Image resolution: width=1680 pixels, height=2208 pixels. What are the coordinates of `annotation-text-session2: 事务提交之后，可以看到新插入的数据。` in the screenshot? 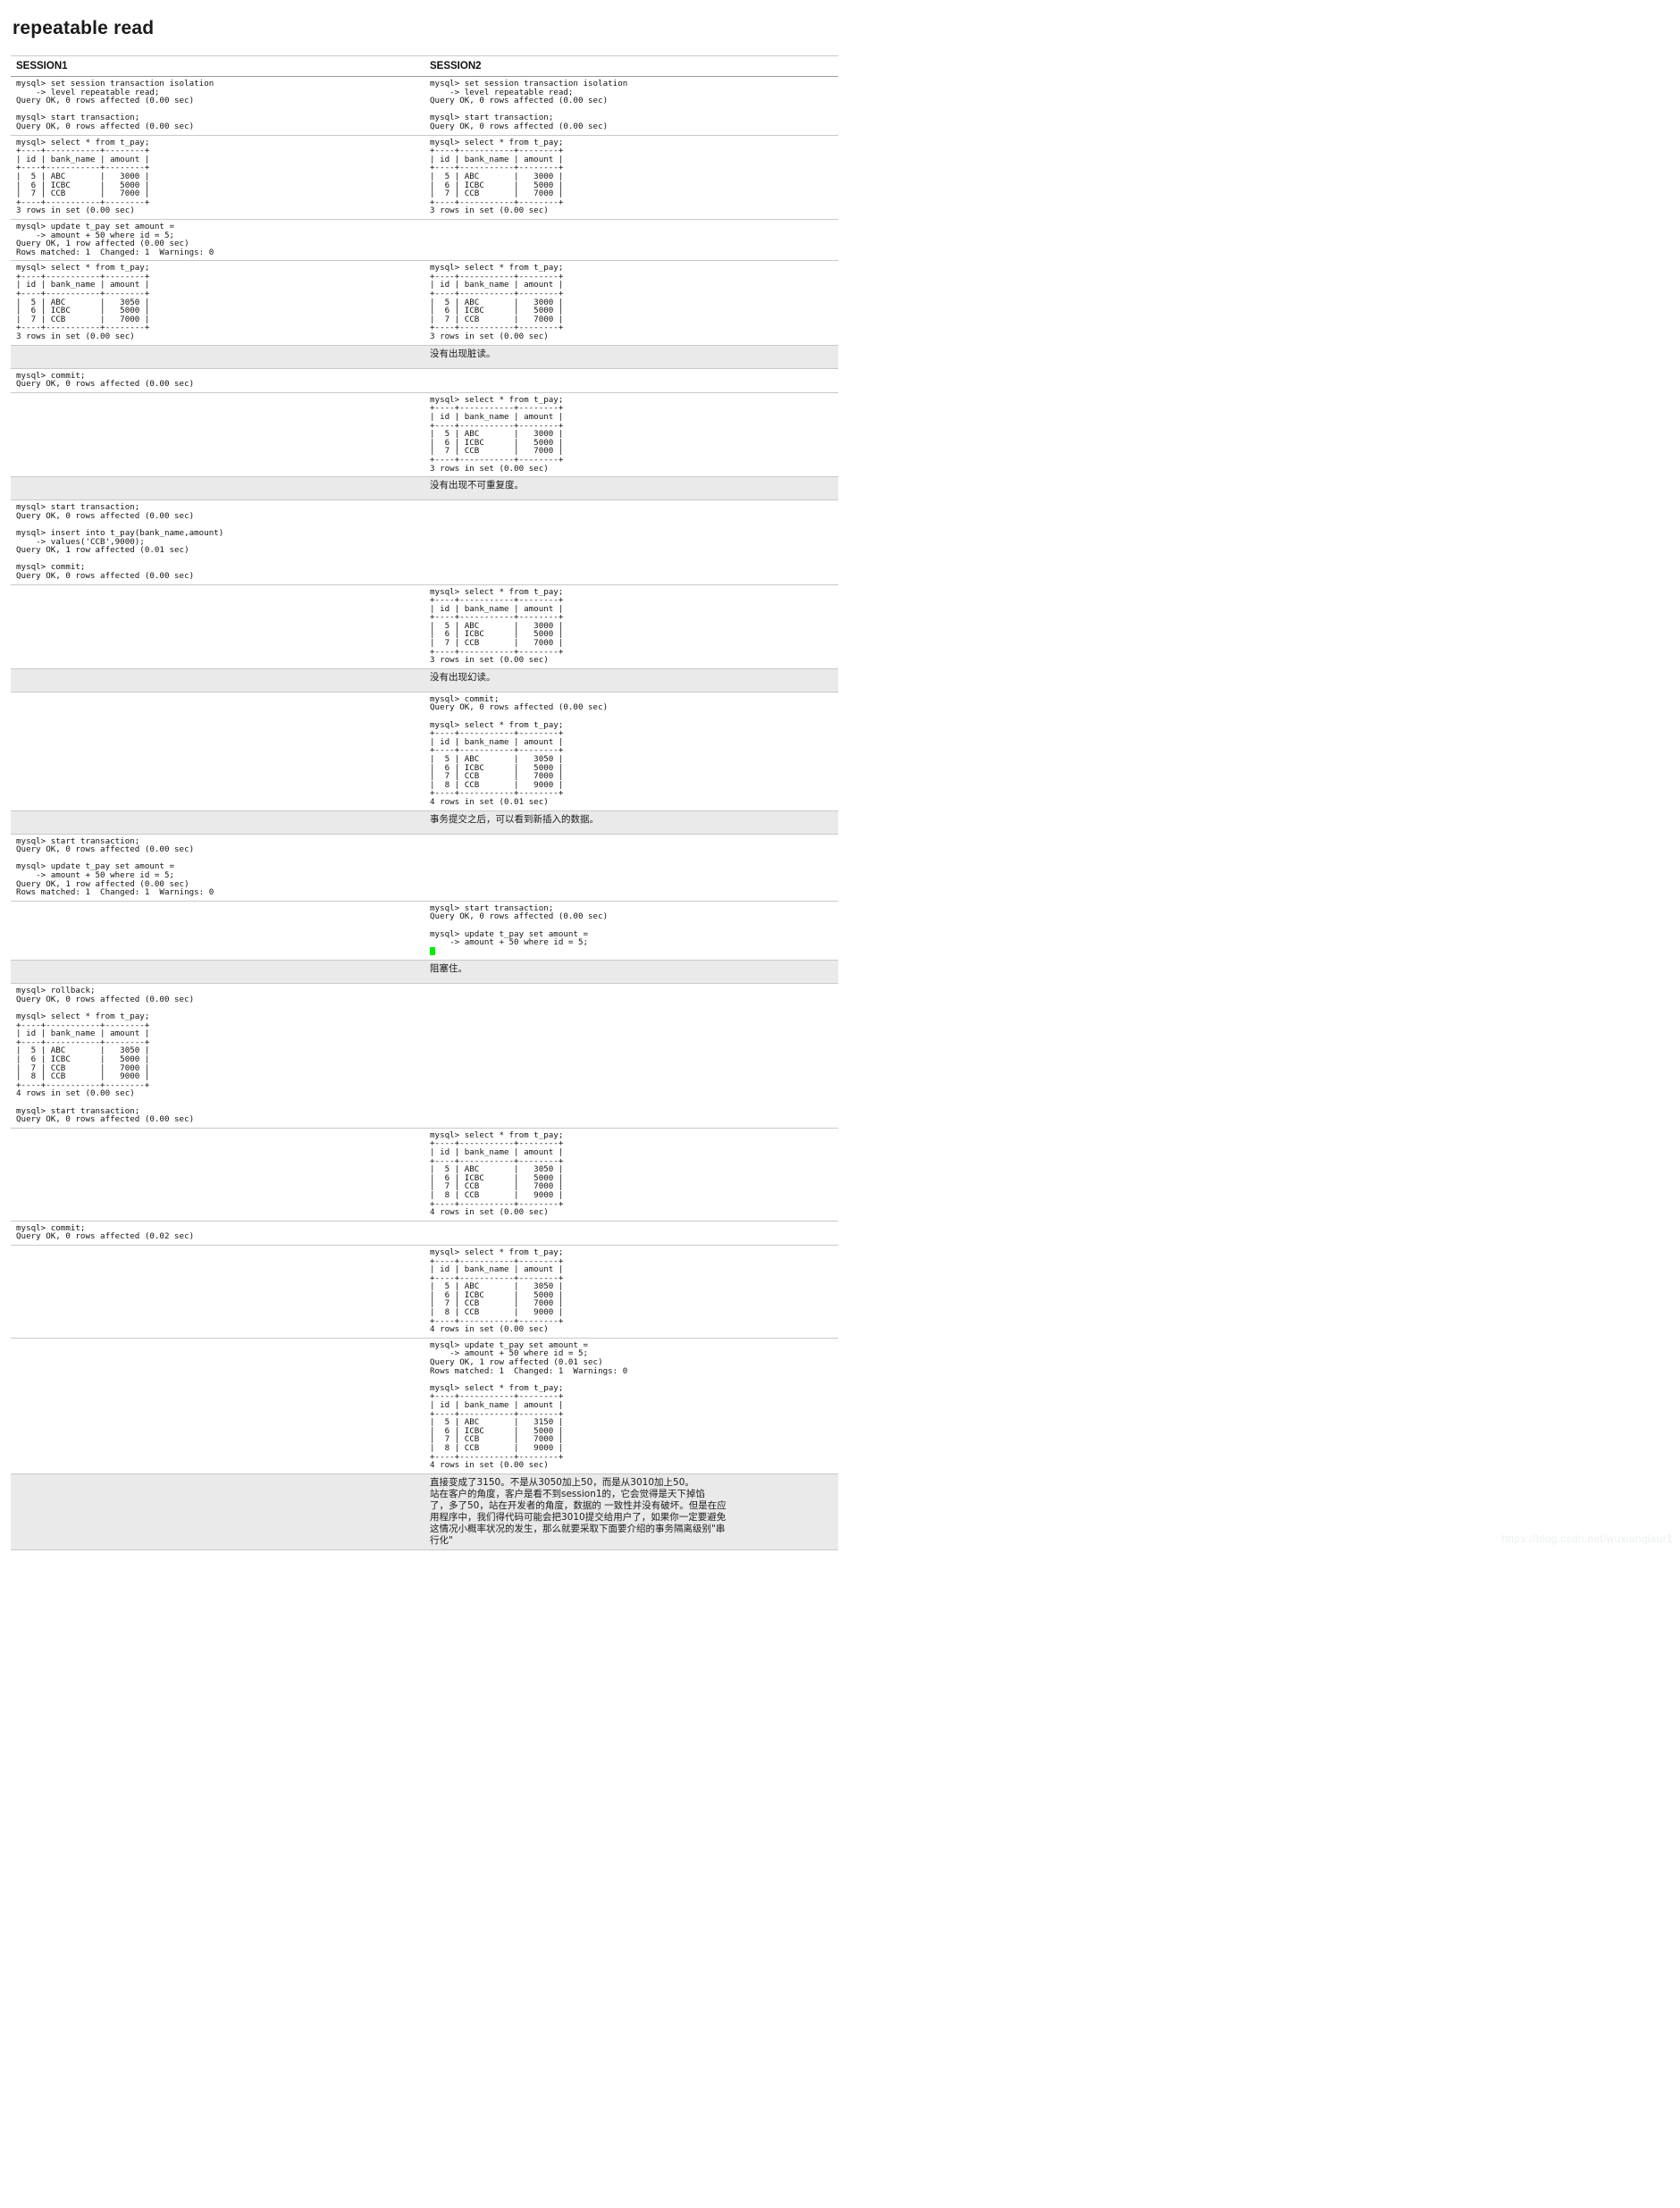 It's located at (631, 822).